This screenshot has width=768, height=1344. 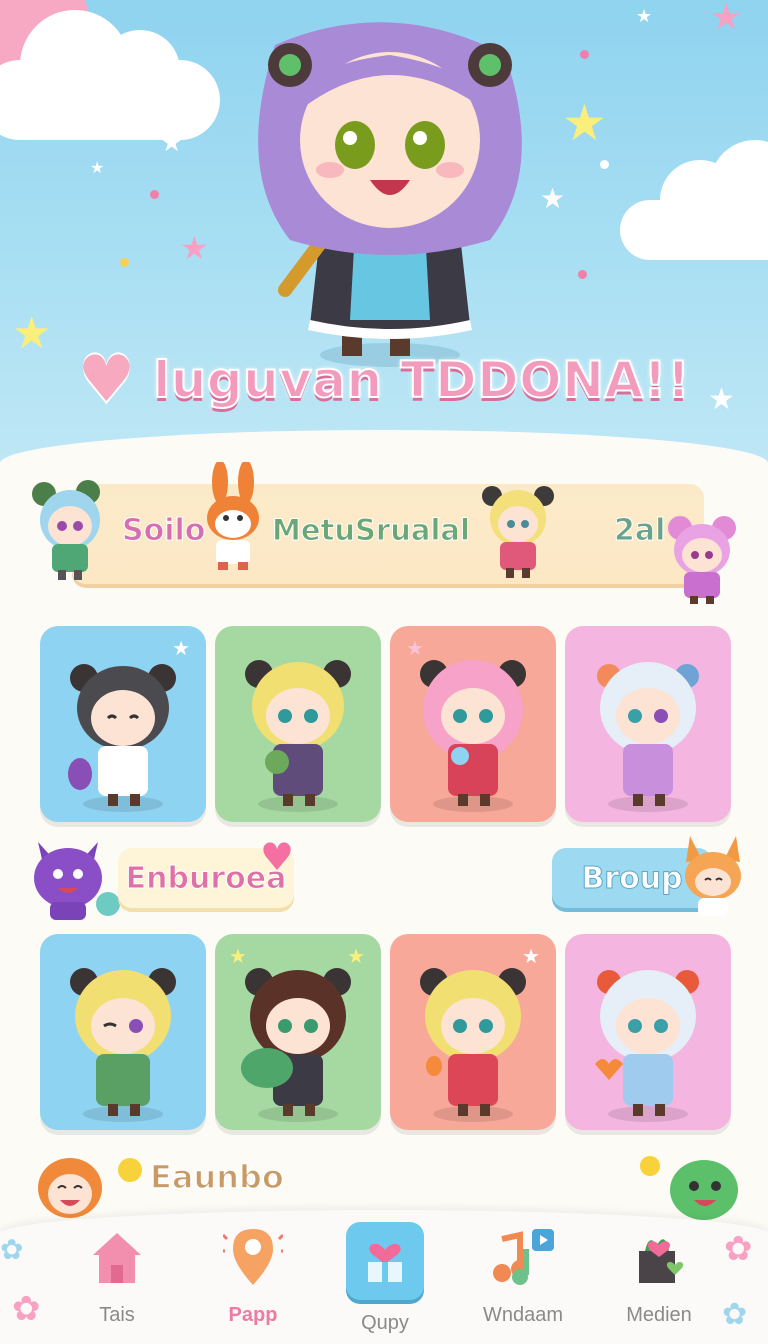 What do you see at coordinates (687, 1186) in the screenshot?
I see `dino-avatar` at bounding box center [687, 1186].